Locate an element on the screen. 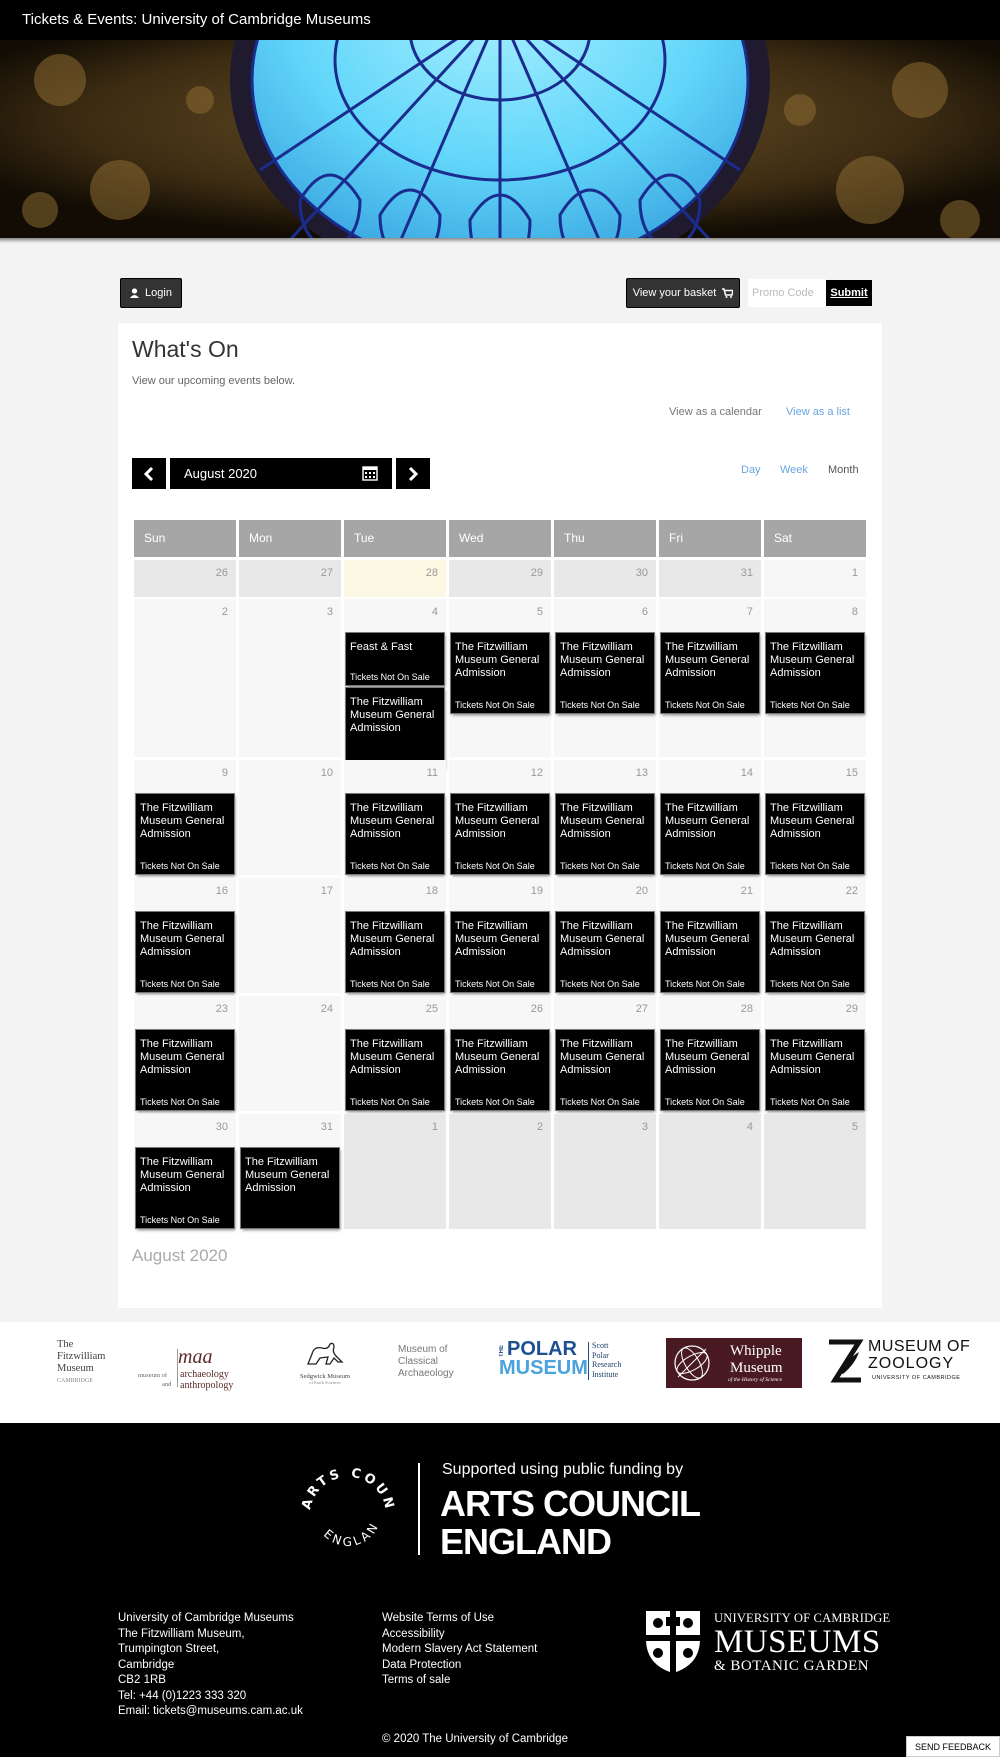 The width and height of the screenshot is (1000, 1757). view-mode-day: Day is located at coordinates (751, 470).